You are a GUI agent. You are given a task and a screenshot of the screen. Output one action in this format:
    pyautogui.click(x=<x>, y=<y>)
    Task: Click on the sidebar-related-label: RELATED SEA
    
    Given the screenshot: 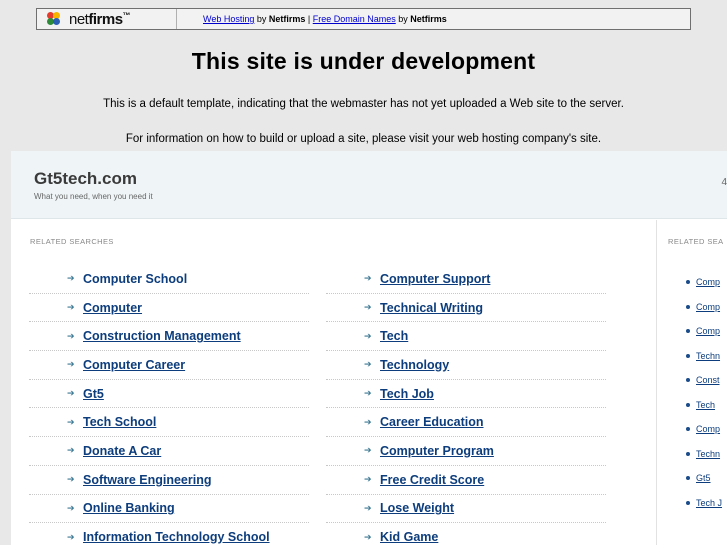 What is the action you would take?
    pyautogui.click(x=696, y=241)
    